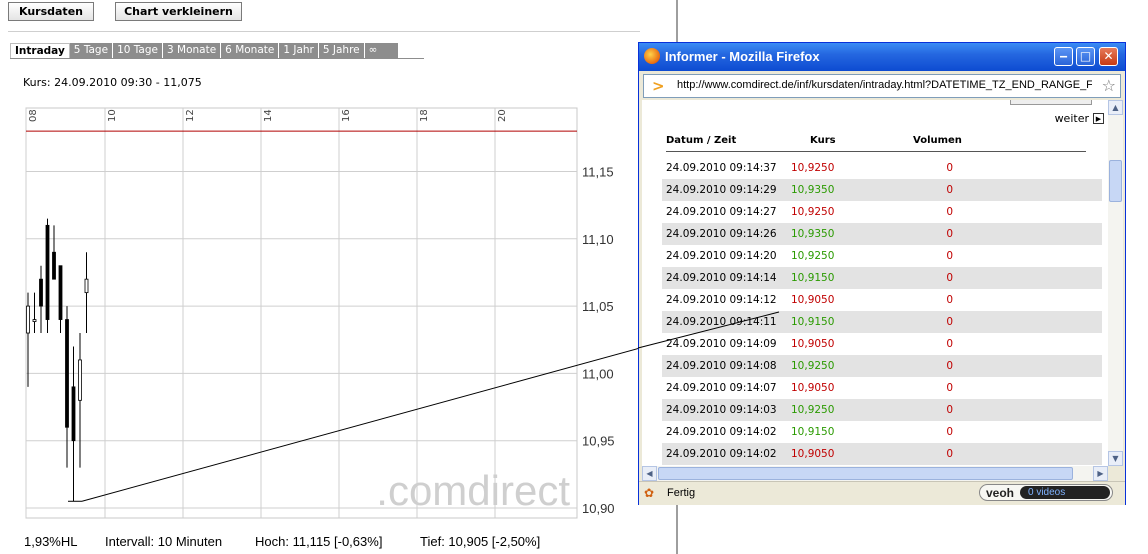 This screenshot has width=1148, height=554. Describe the element at coordinates (190, 115) in the screenshot. I see `x-tick-label: 12` at that location.